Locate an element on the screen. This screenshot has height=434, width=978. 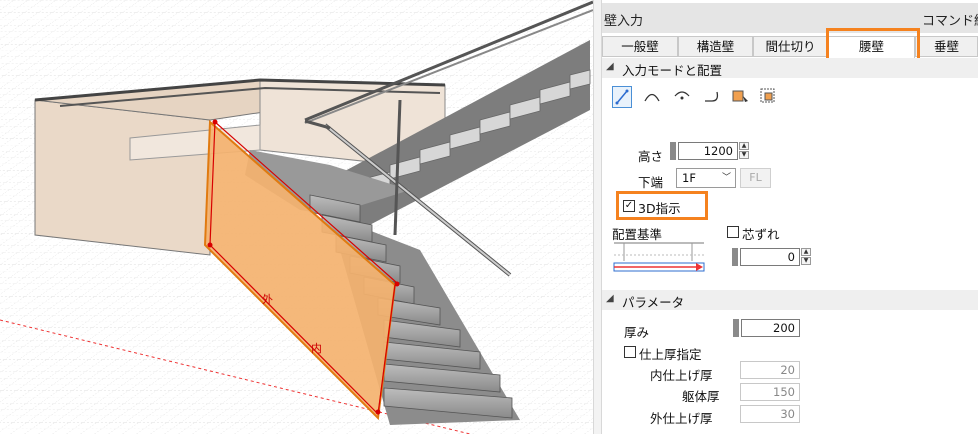
height-slider is located at coordinates (673, 151).